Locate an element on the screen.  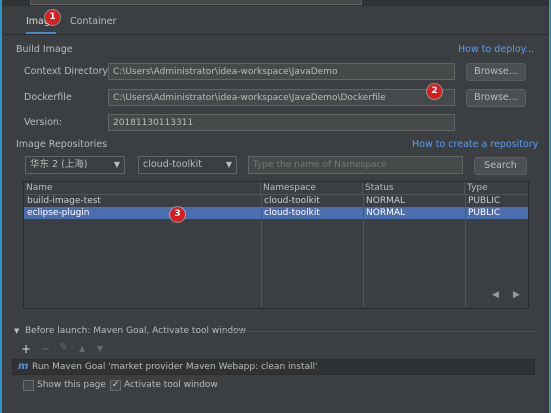
repositories-title: Image Repositories is located at coordinates (62, 144).